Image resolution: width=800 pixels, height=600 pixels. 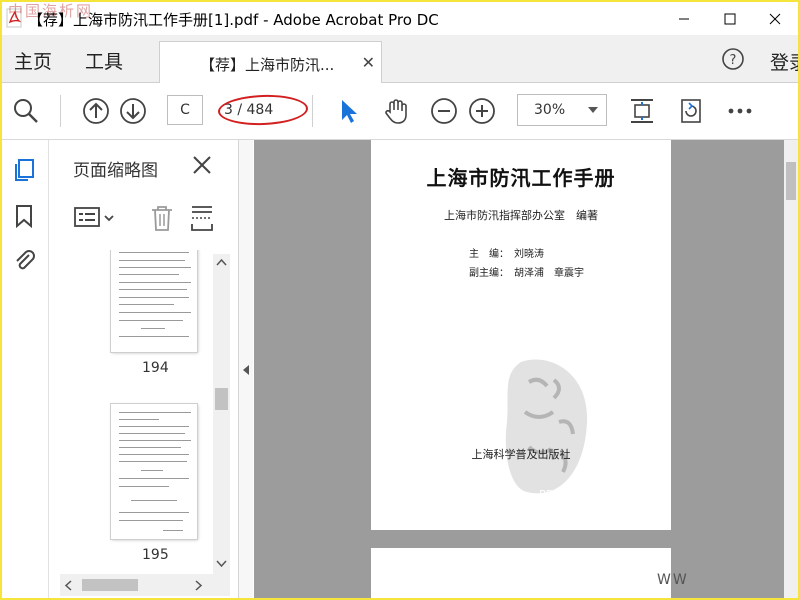 I want to click on insert-page-icon, so click(x=202, y=218).